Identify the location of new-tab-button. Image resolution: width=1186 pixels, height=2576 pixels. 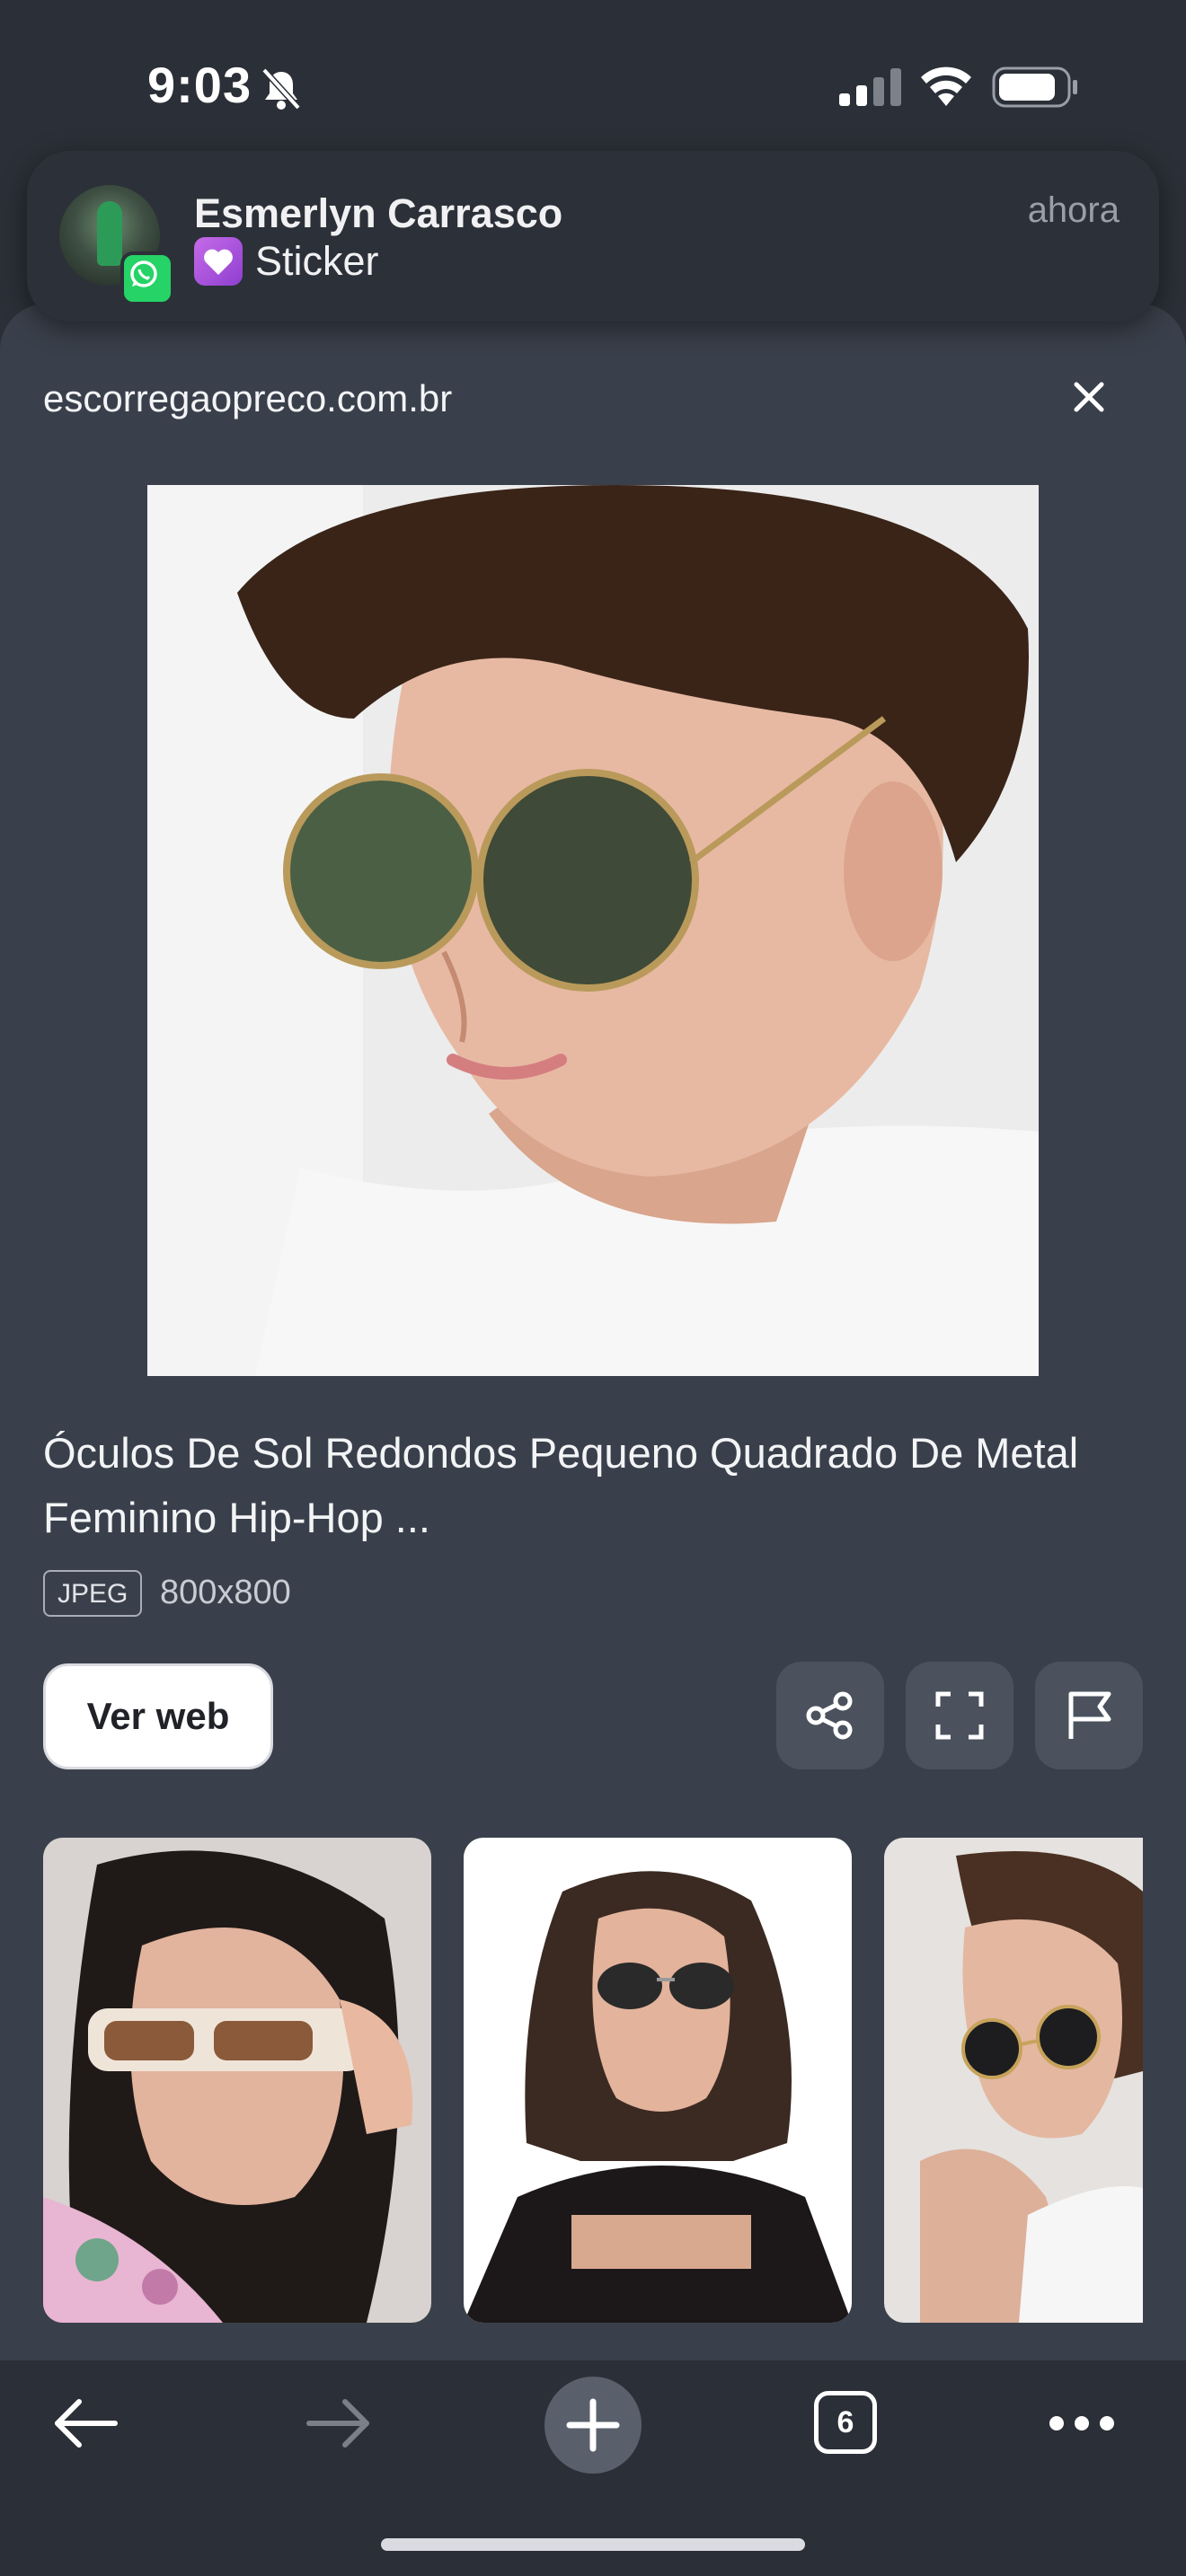
(593, 2425).